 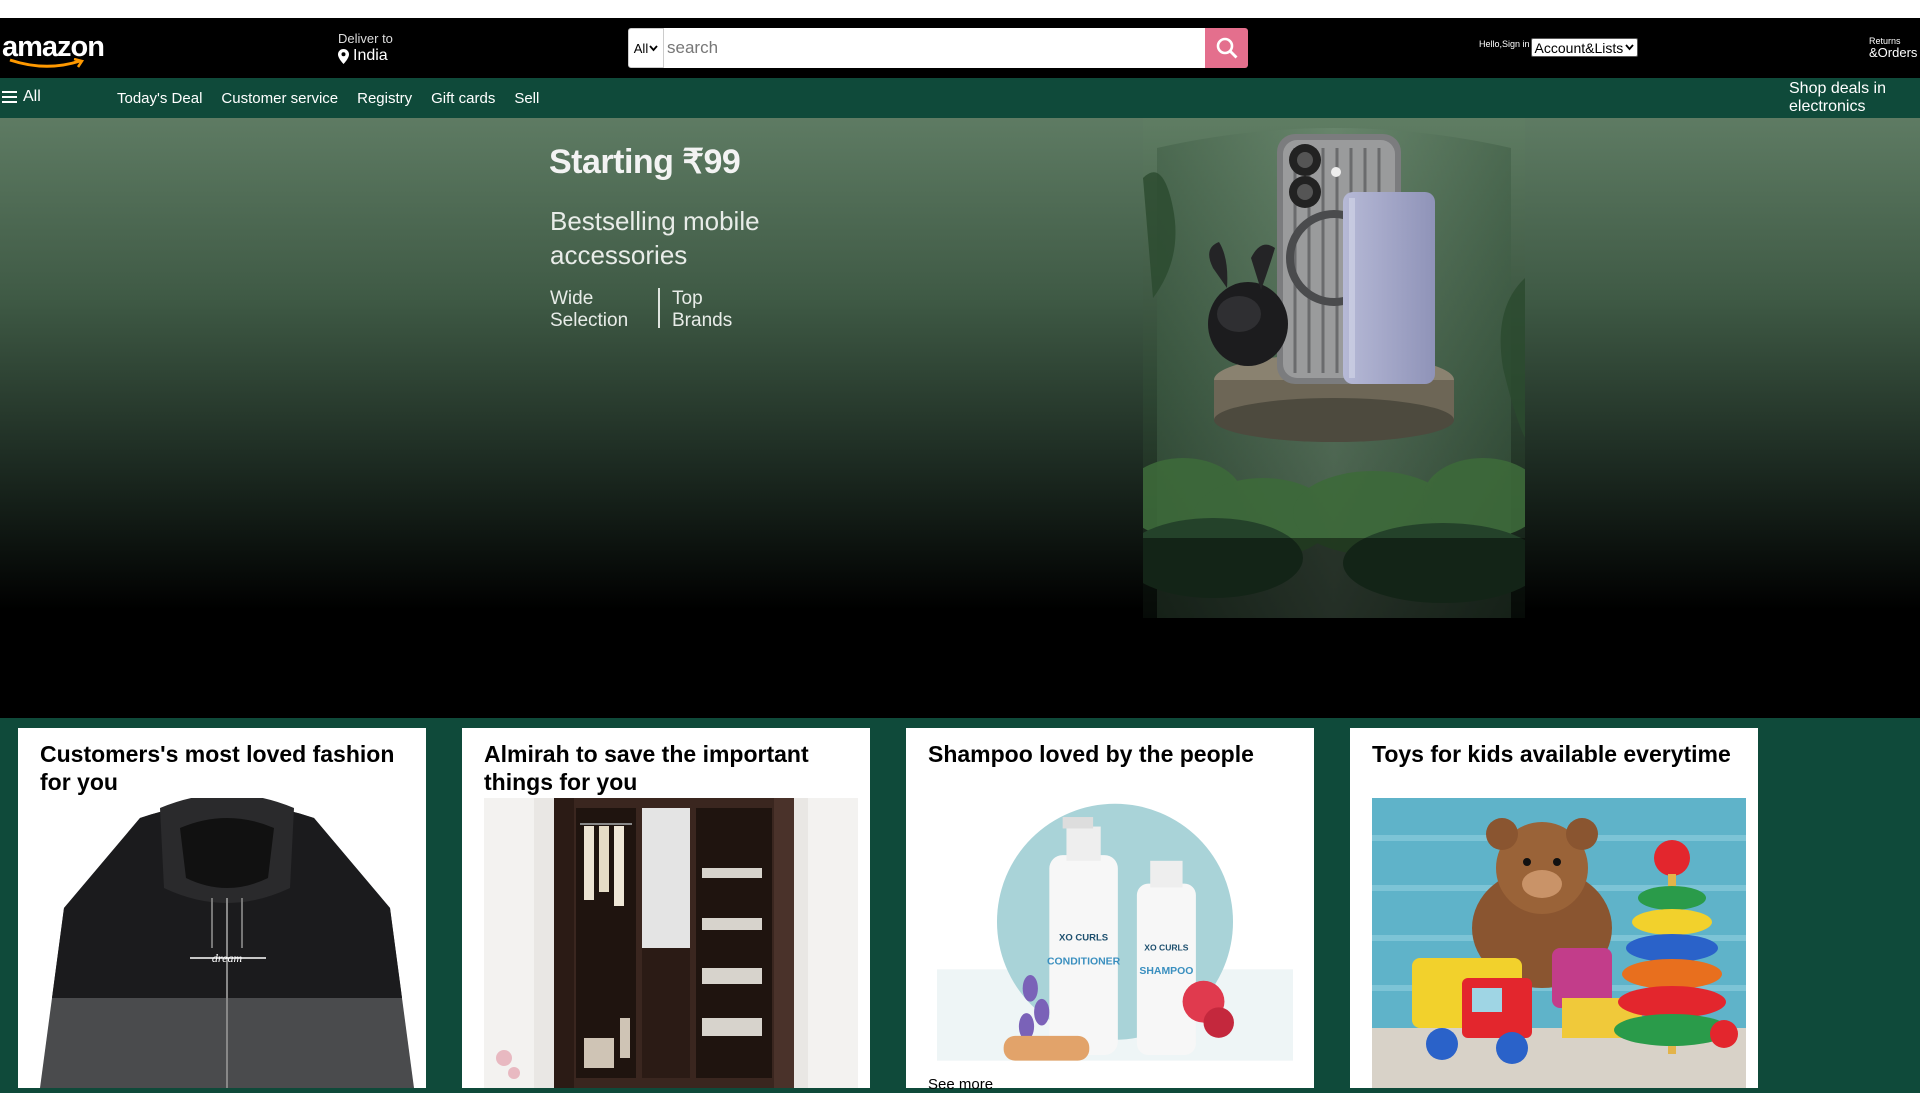 I want to click on account-area: Hello,Sign in Account&Lists, so click(x=1559, y=47).